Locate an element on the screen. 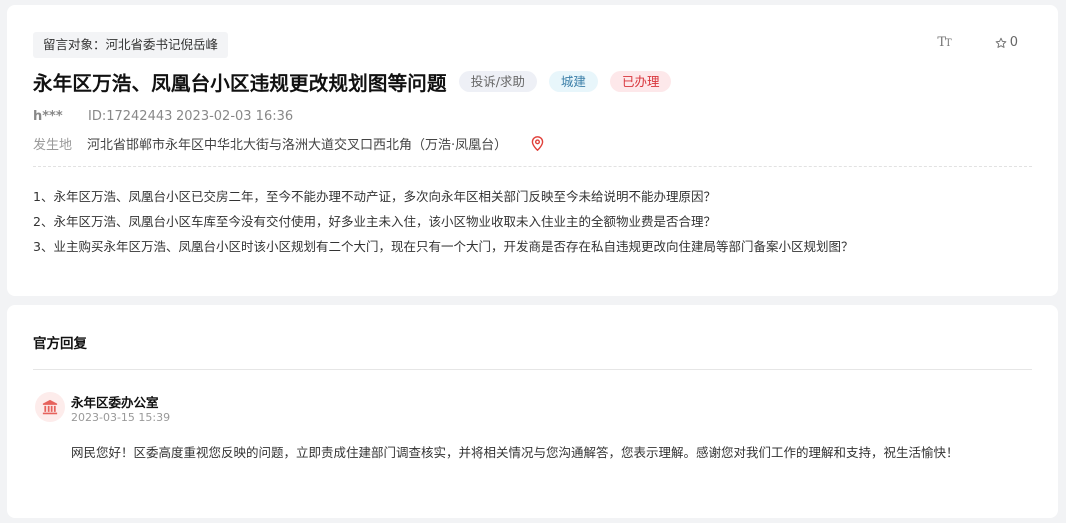 This screenshot has width=1066, height=523. favorite-button: 0 is located at coordinates (1006, 42).